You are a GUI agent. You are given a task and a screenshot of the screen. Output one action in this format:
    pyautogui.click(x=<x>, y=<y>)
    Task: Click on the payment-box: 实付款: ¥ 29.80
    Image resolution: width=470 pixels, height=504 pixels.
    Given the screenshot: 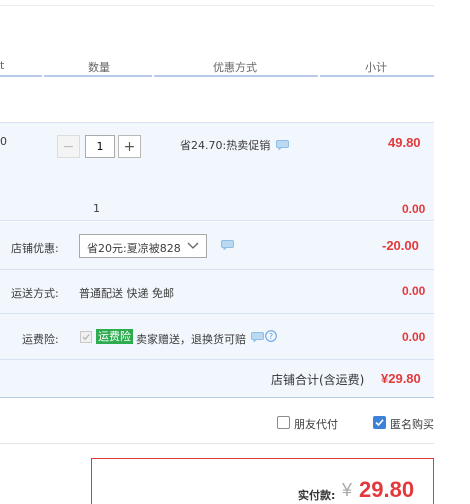 What is the action you would take?
    pyautogui.click(x=262, y=481)
    